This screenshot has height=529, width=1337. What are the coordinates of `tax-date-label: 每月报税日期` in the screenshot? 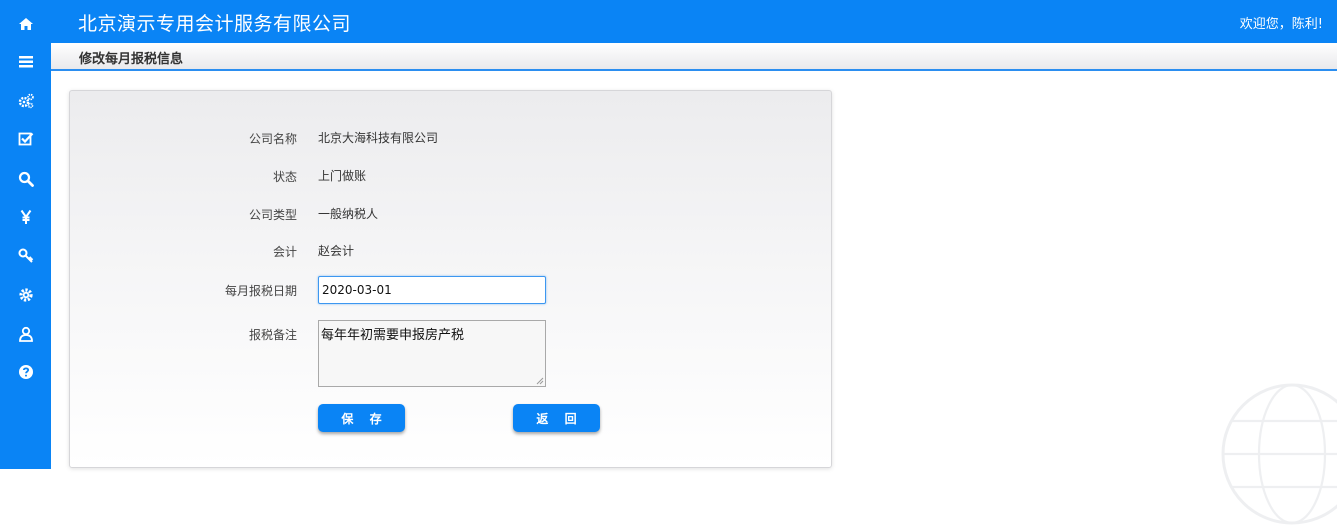 It's located at (183, 290).